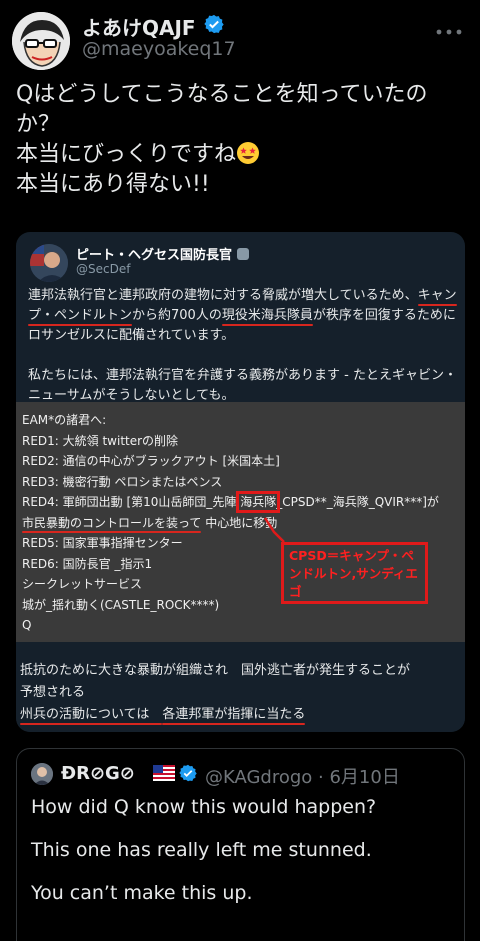 The image size is (480, 941). Describe the element at coordinates (139, 26) in the screenshot. I see `author-name: よあけQAJF` at that location.